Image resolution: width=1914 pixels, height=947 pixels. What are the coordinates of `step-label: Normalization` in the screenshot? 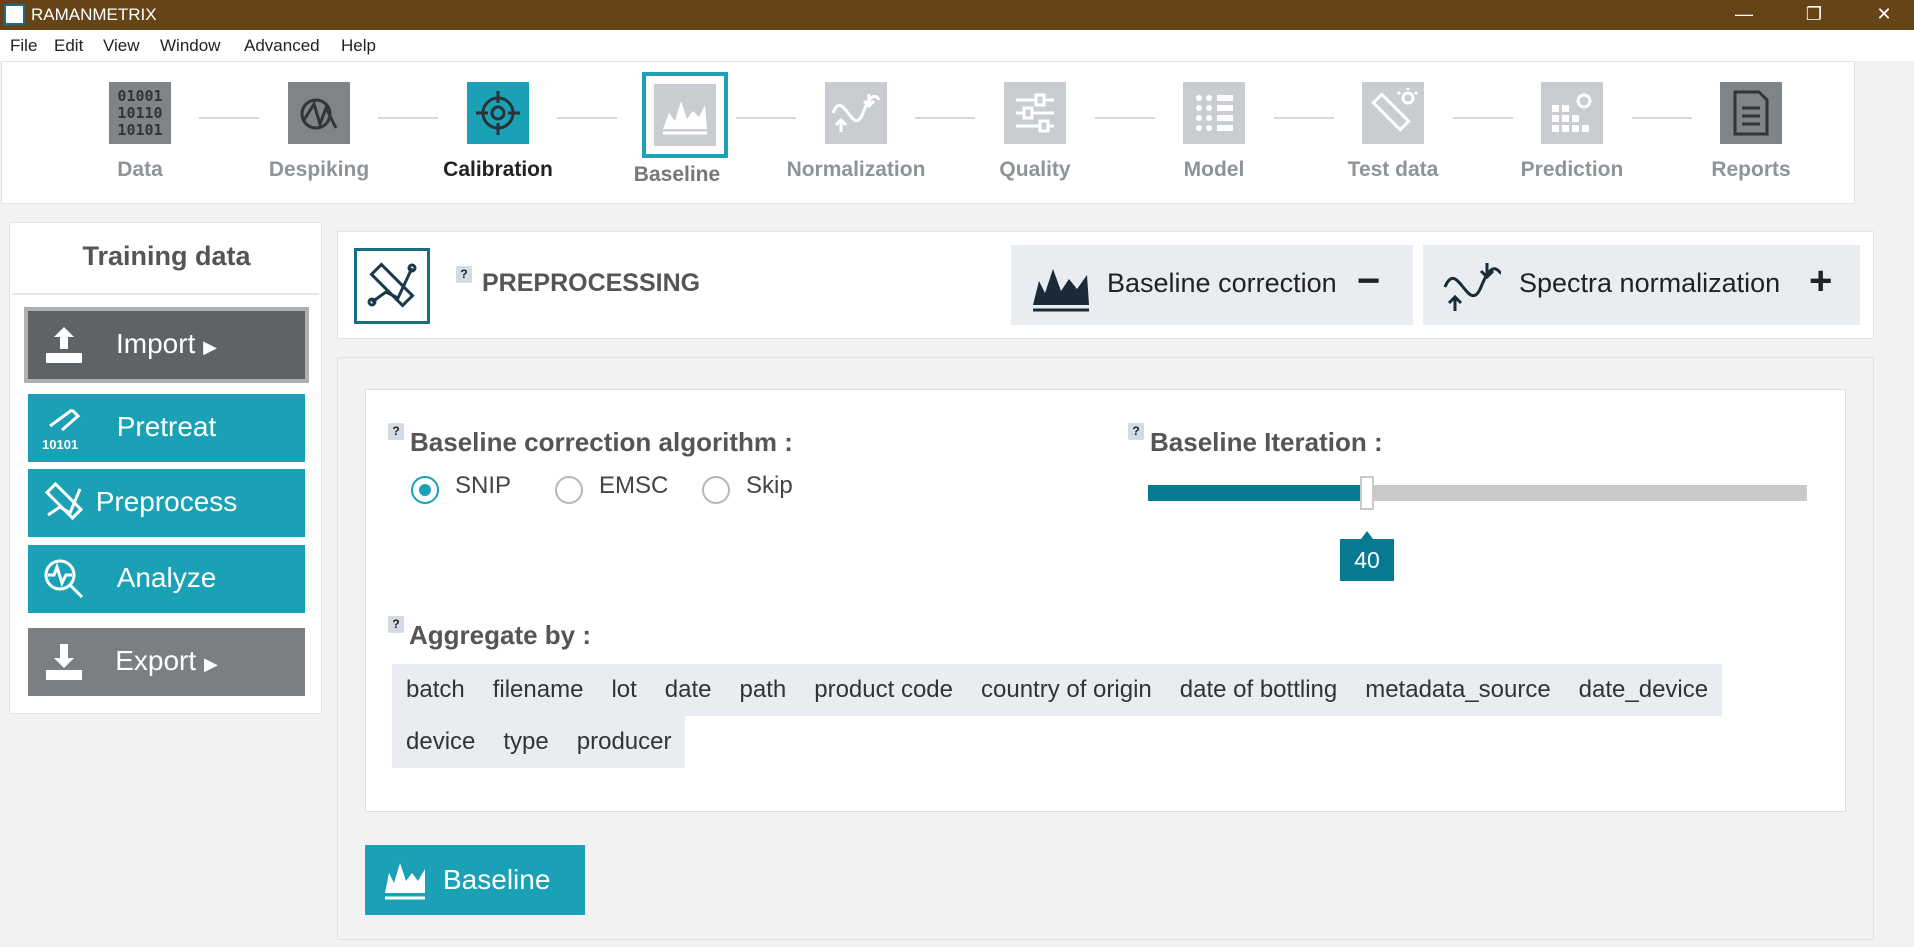 It's located at (856, 169).